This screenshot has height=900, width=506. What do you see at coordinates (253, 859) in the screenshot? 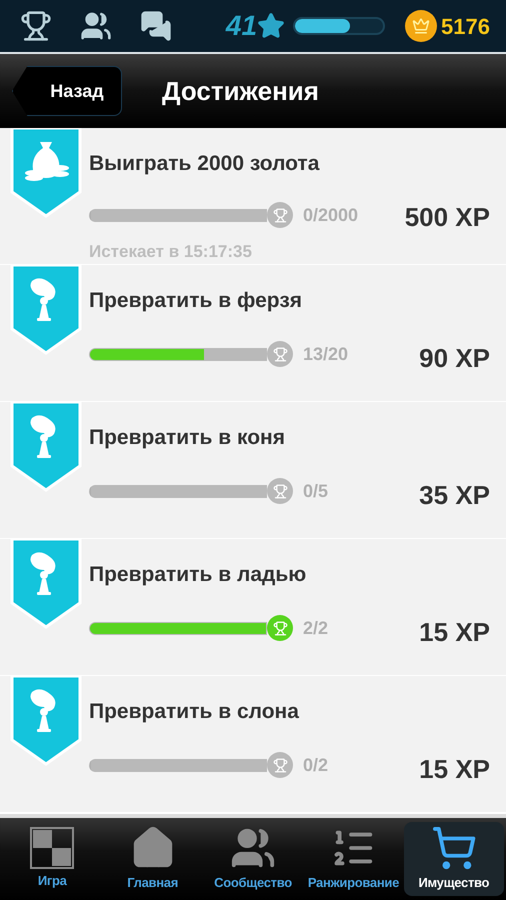
I see `nav-tab: Сообщество` at bounding box center [253, 859].